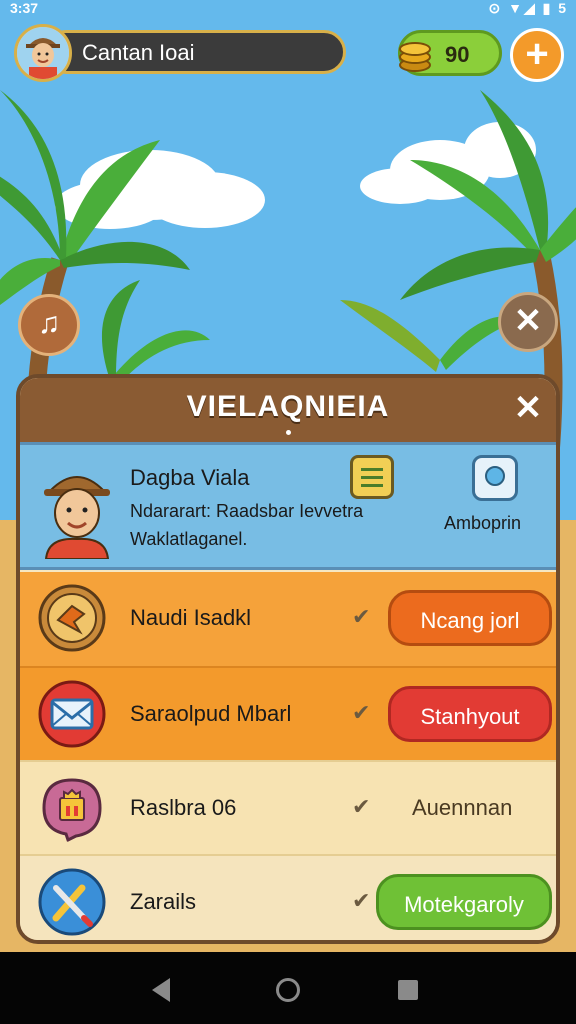 This screenshot has height=1024, width=576. I want to click on magnifier-icon, so click(495, 478).